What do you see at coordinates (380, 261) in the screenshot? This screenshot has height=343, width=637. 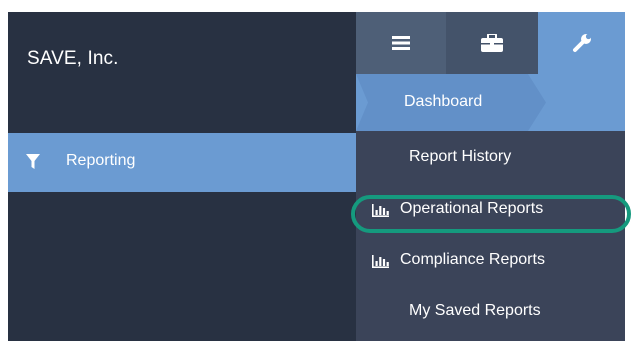 I see `bar-chart-icon` at bounding box center [380, 261].